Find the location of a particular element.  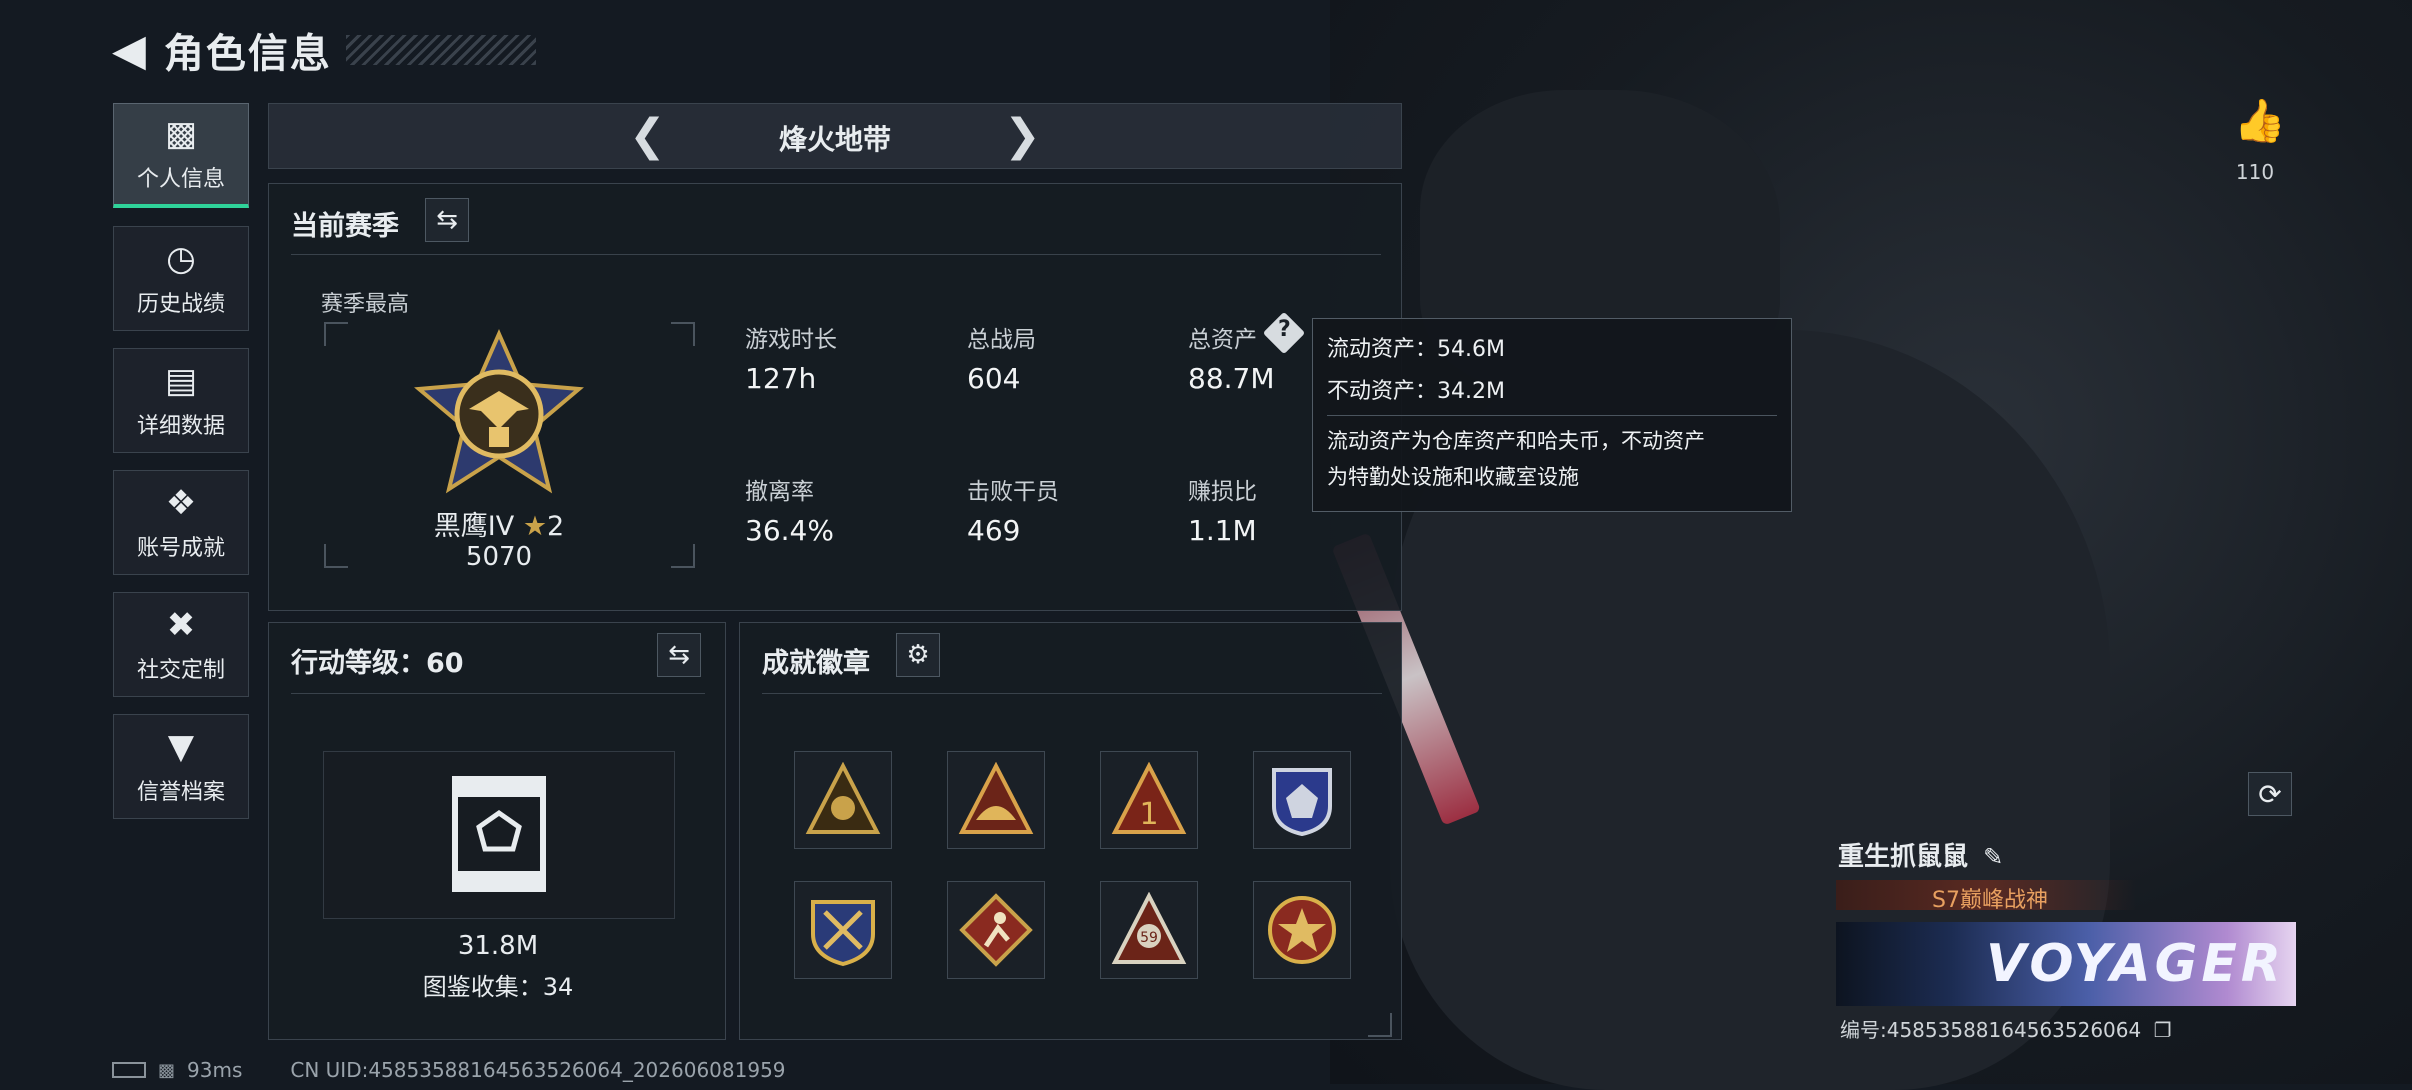

gear-icon: ⚙ is located at coordinates (918, 655).